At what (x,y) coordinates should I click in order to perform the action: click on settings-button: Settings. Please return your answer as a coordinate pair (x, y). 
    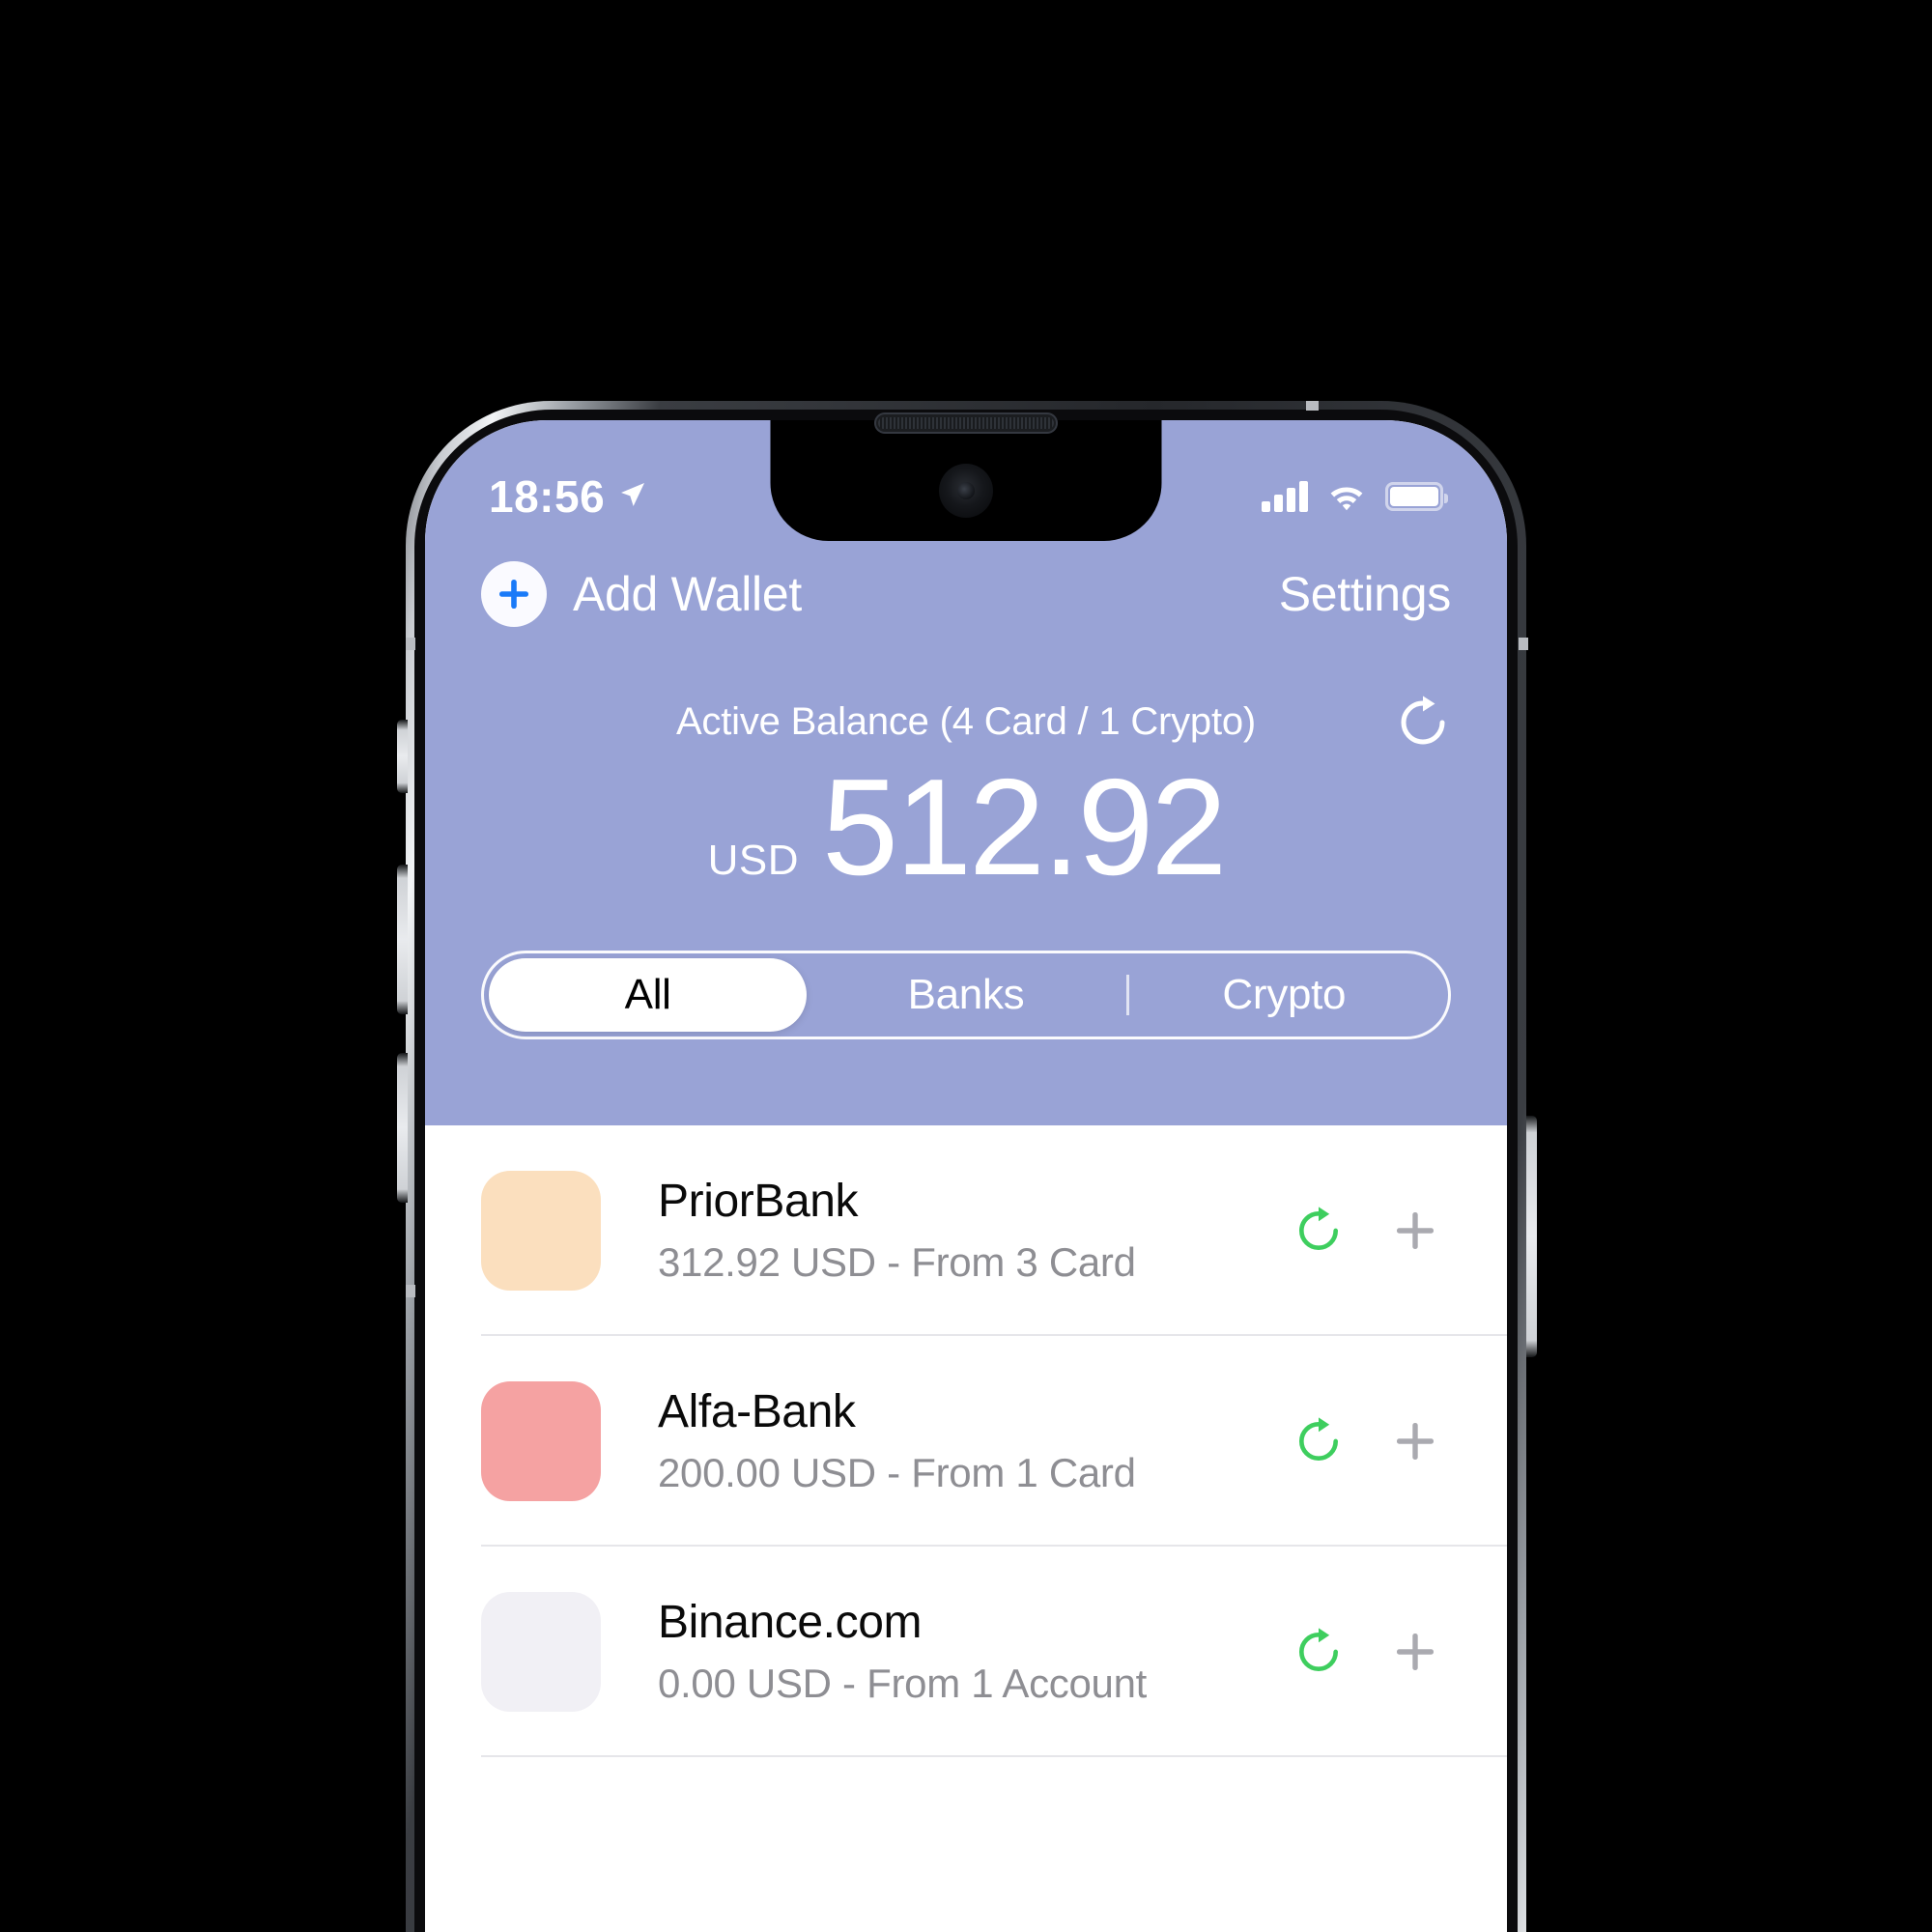
    Looking at the image, I should click on (1365, 594).